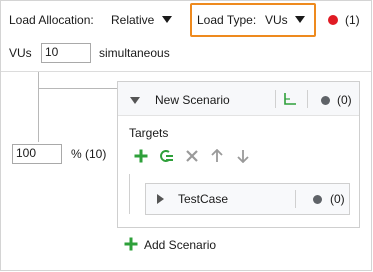  I want to click on add-scenario-button: Add Scenario, so click(174, 245).